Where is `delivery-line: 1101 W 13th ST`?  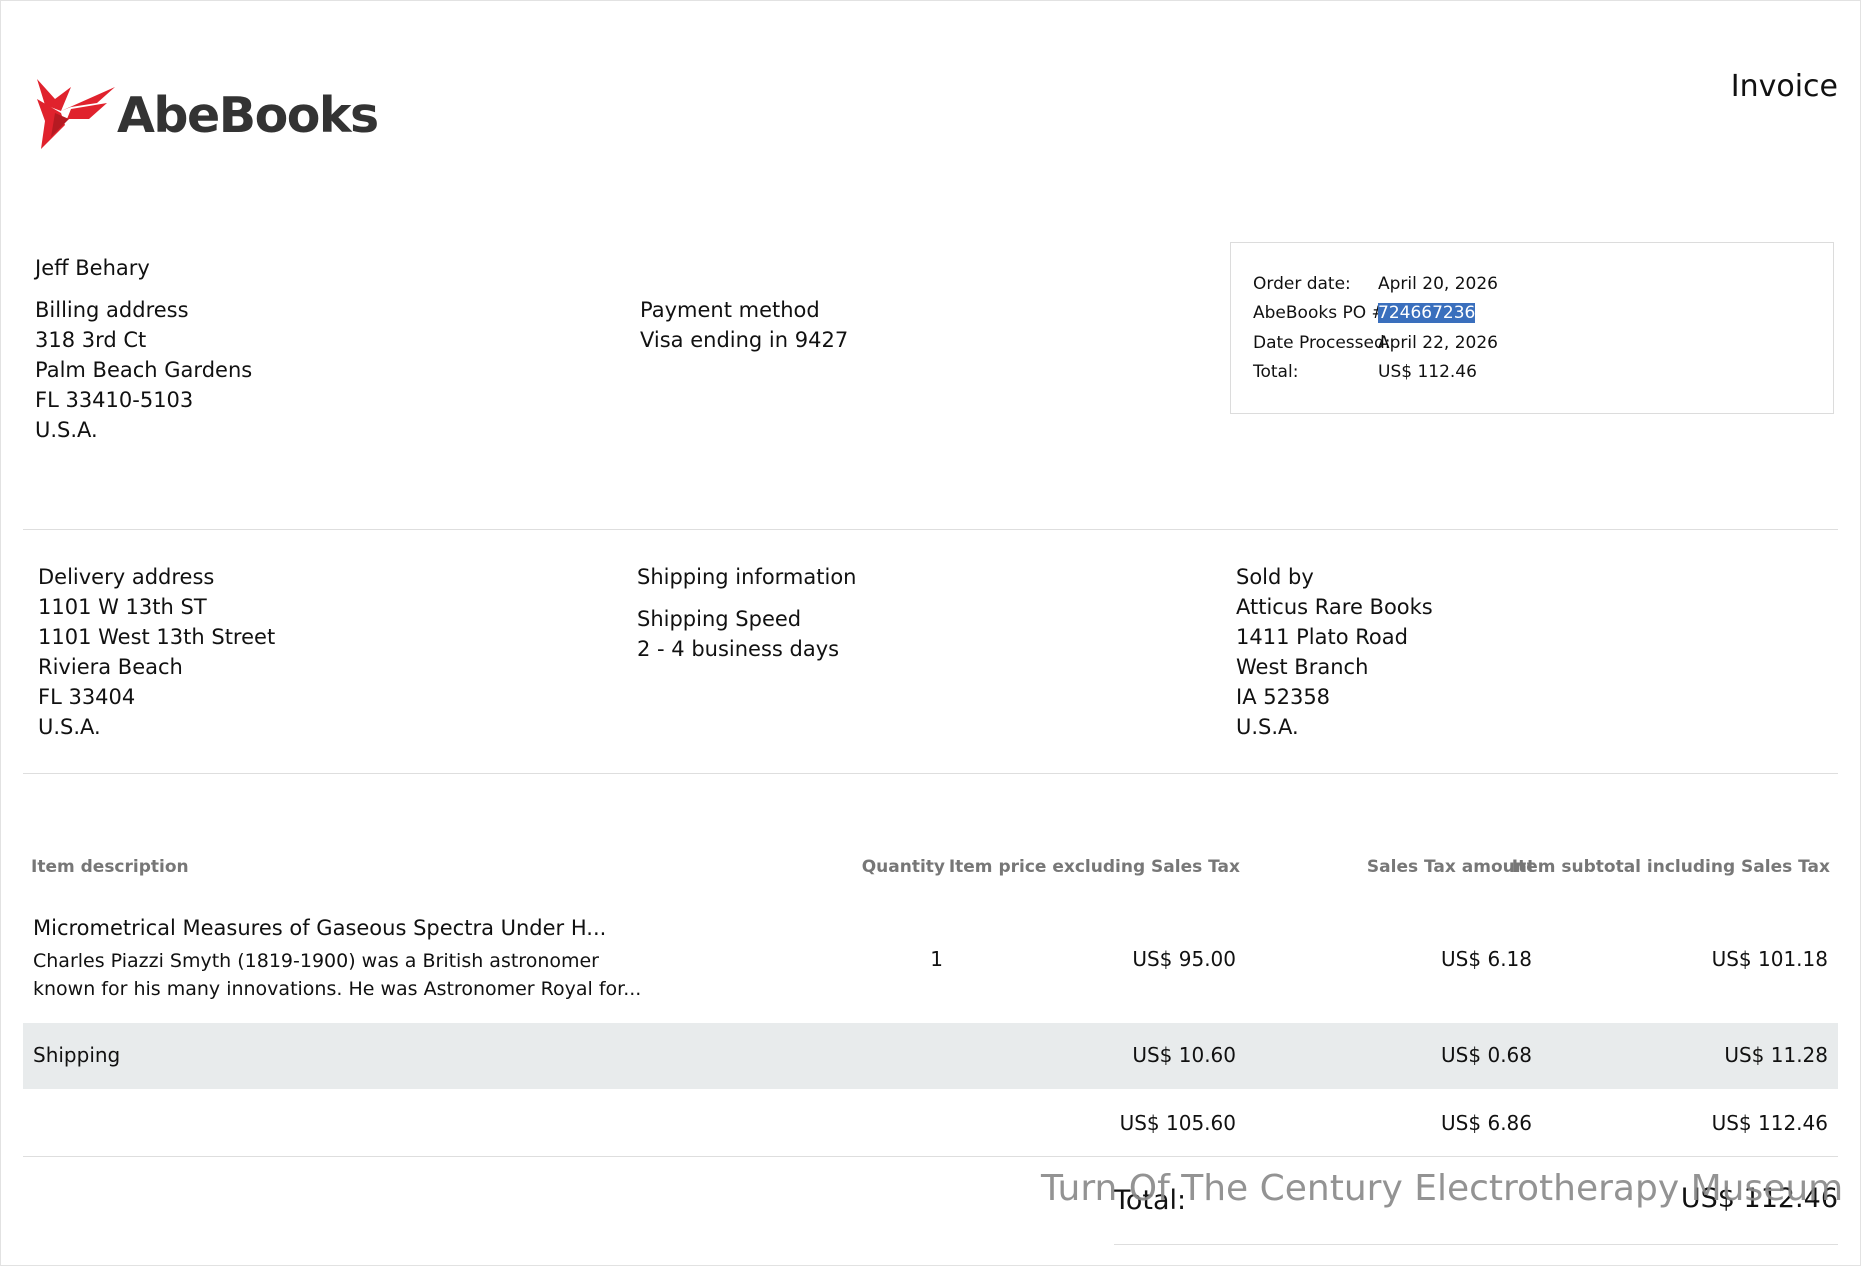
delivery-line: 1101 W 13th ST is located at coordinates (122, 607).